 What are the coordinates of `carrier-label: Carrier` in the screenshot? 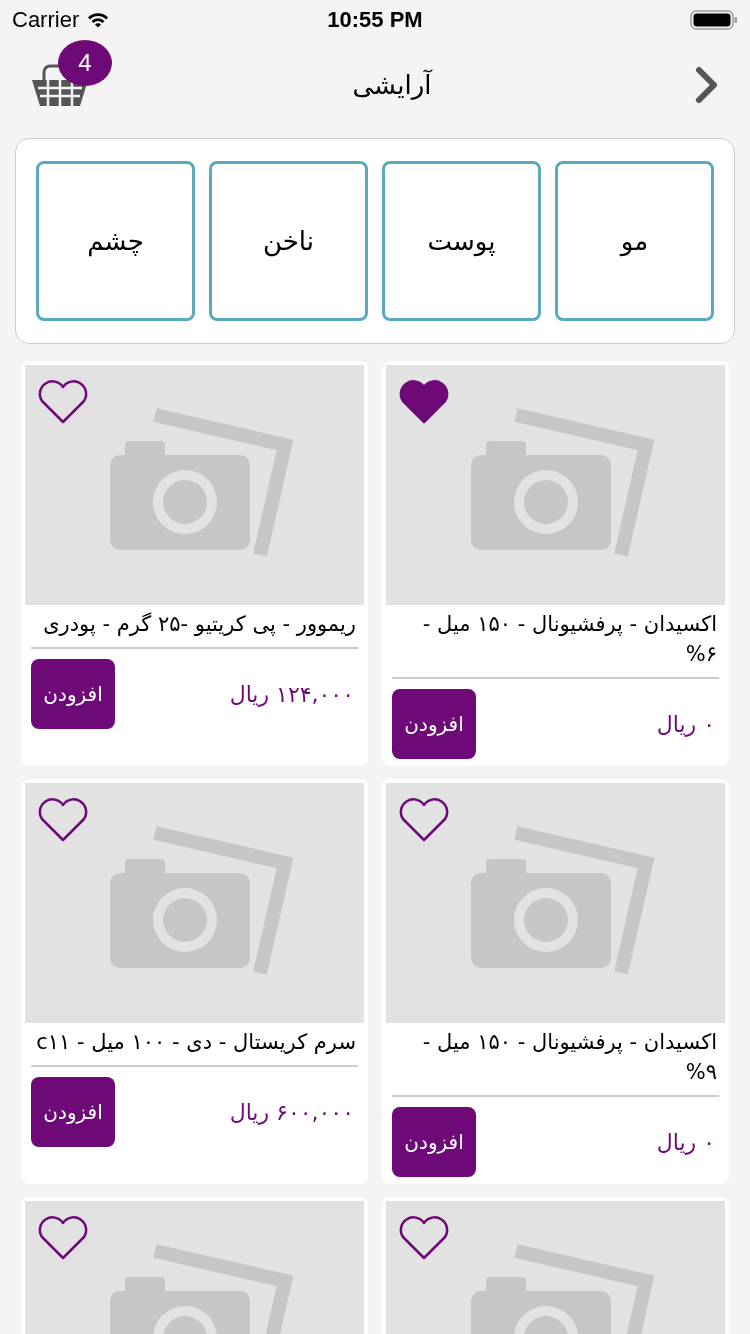 It's located at (46, 20).